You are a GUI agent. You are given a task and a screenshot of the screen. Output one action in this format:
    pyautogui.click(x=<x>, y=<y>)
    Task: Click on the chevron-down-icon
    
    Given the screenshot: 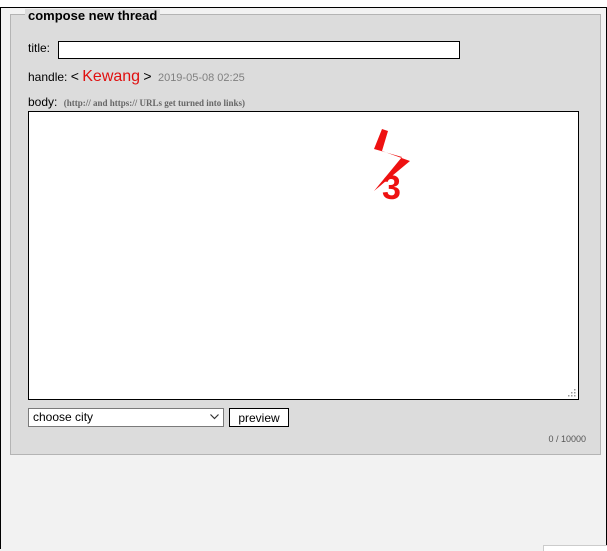 What is the action you would take?
    pyautogui.click(x=214, y=417)
    